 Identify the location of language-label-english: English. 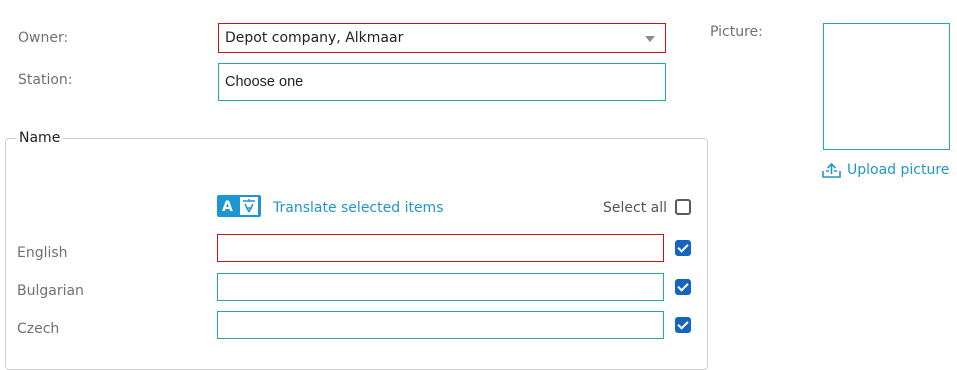
(42, 253).